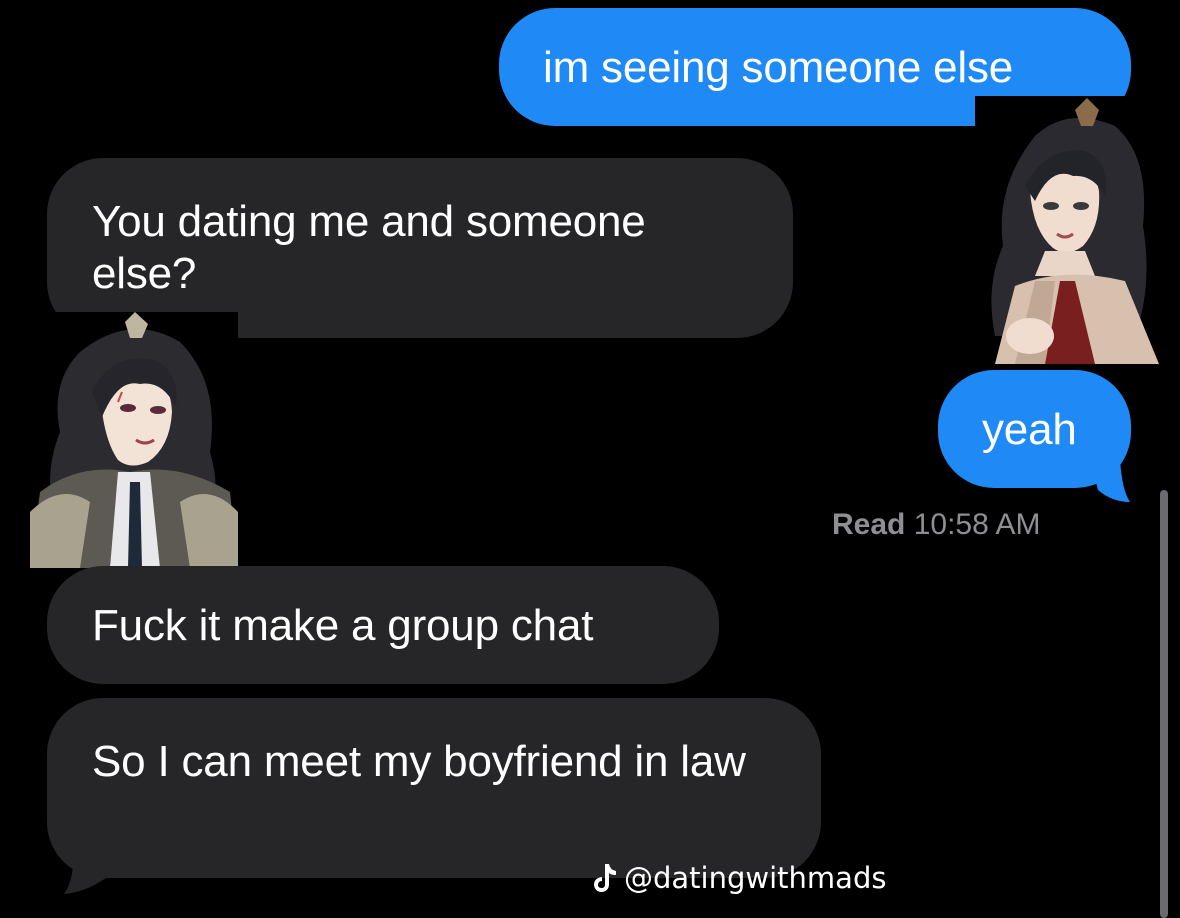 Image resolution: width=1180 pixels, height=918 pixels. I want to click on message-text: You dating me and someone else?, so click(369, 247).